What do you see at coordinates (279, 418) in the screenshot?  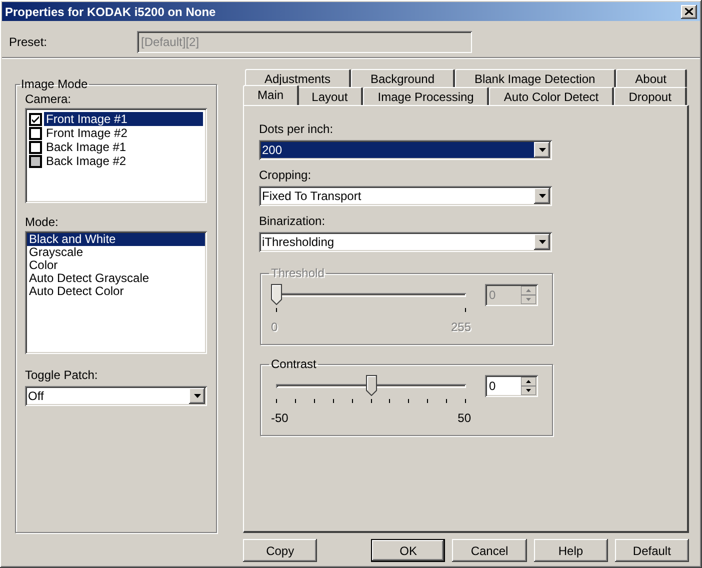 I see `min-label: -50` at bounding box center [279, 418].